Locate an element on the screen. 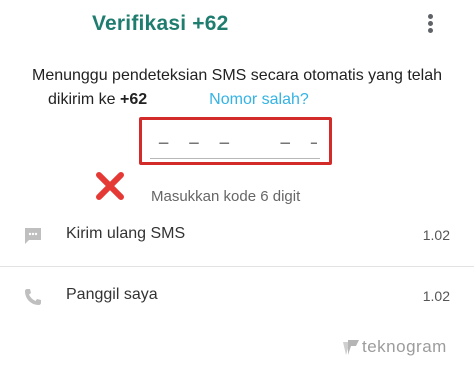 This screenshot has width=474, height=371. teknogram-logo-icon is located at coordinates (351, 347).